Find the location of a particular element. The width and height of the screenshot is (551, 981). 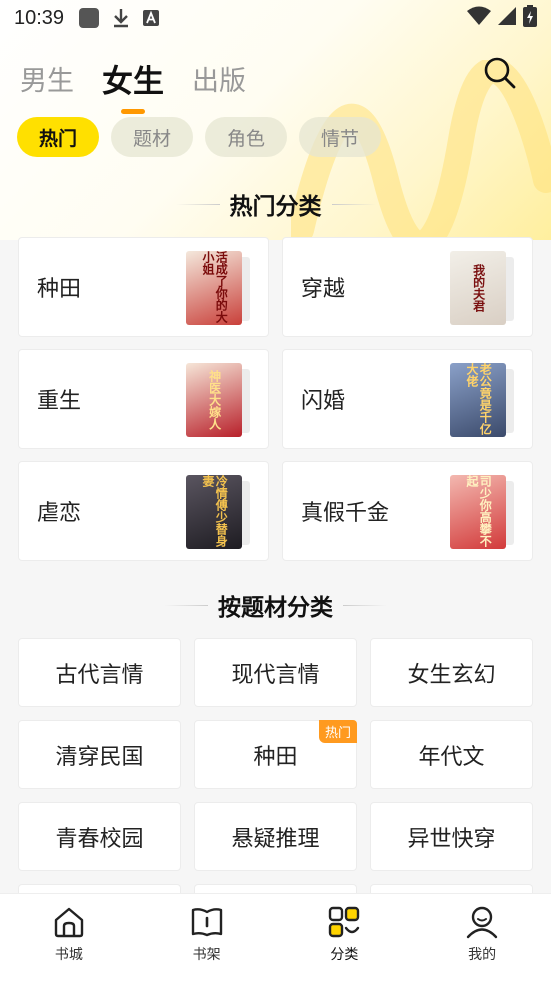

hot-card-label: 闪婚 is located at coordinates (323, 401).